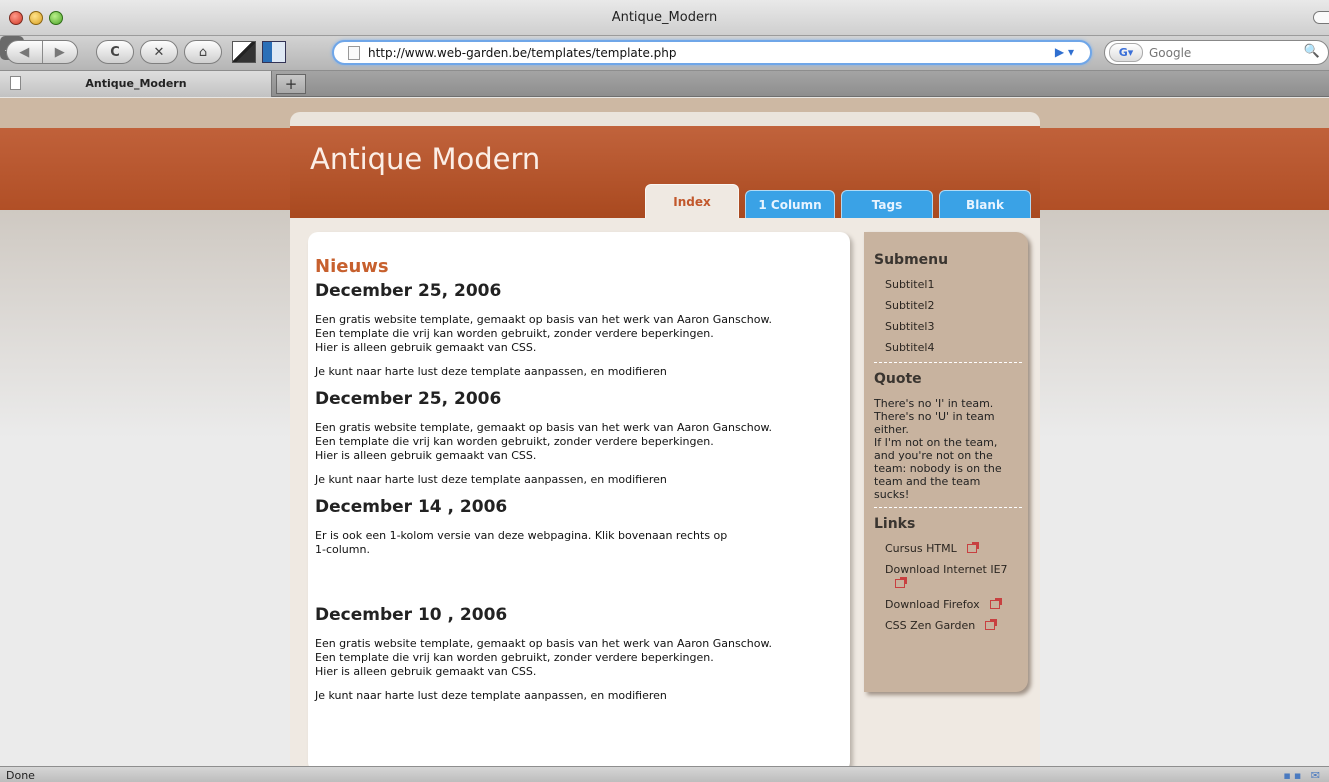 The image size is (1329, 782). Describe the element at coordinates (1126, 52) in the screenshot. I see `search-engine-icon: G▾` at that location.